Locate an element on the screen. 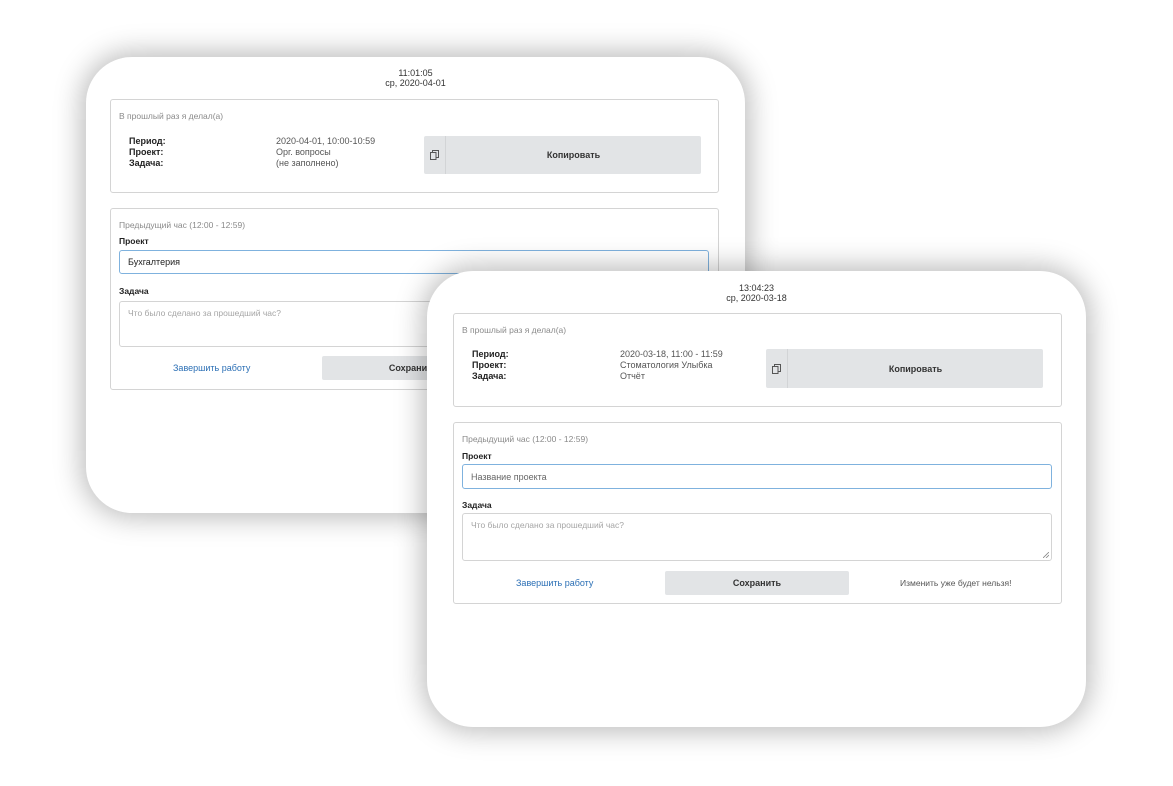  task-value: Отчёт is located at coordinates (632, 376).